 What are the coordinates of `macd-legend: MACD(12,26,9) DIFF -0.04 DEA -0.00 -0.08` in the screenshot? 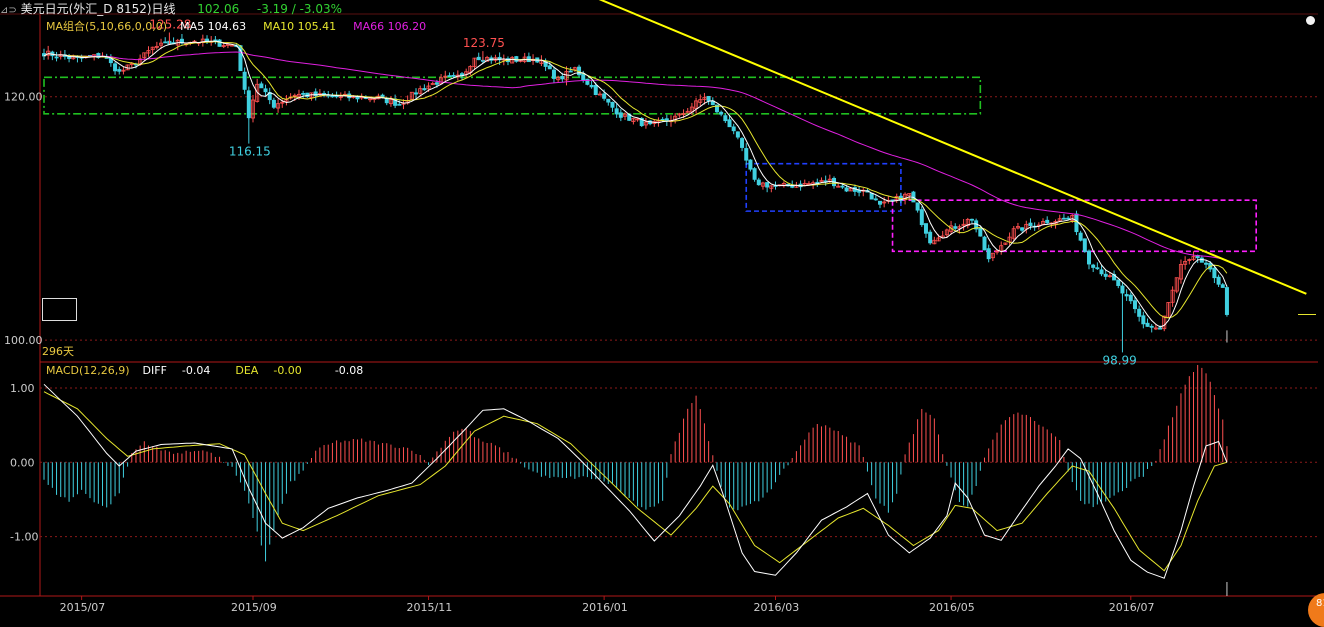 It's located at (204, 371).